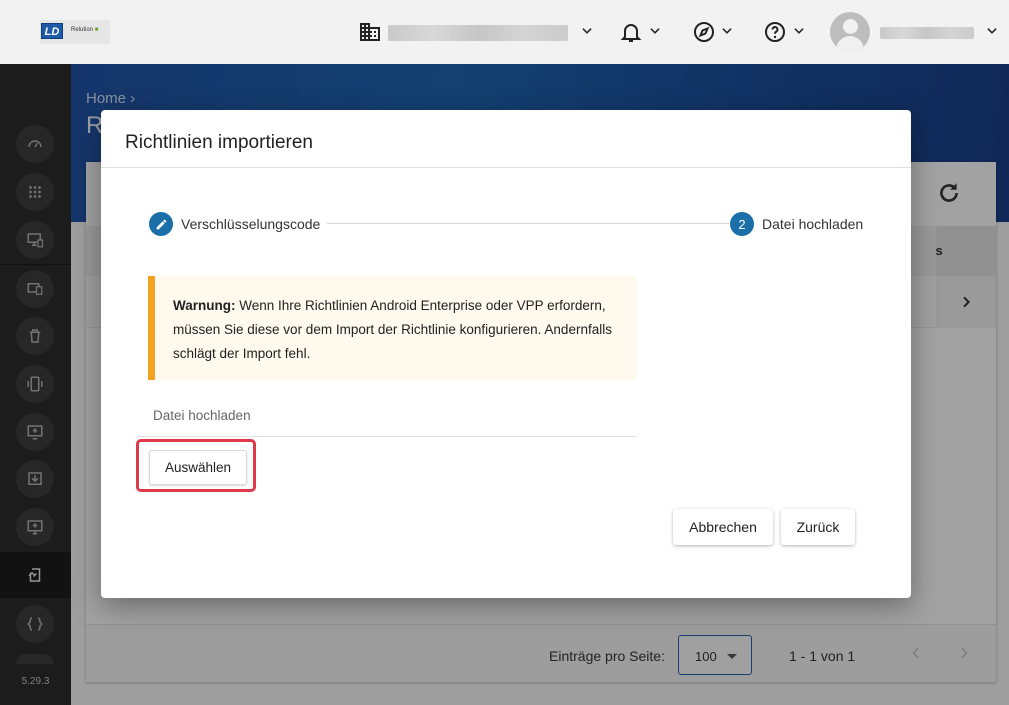 The width and height of the screenshot is (1009, 705). What do you see at coordinates (704, 32) in the screenshot?
I see `compass-icon` at bounding box center [704, 32].